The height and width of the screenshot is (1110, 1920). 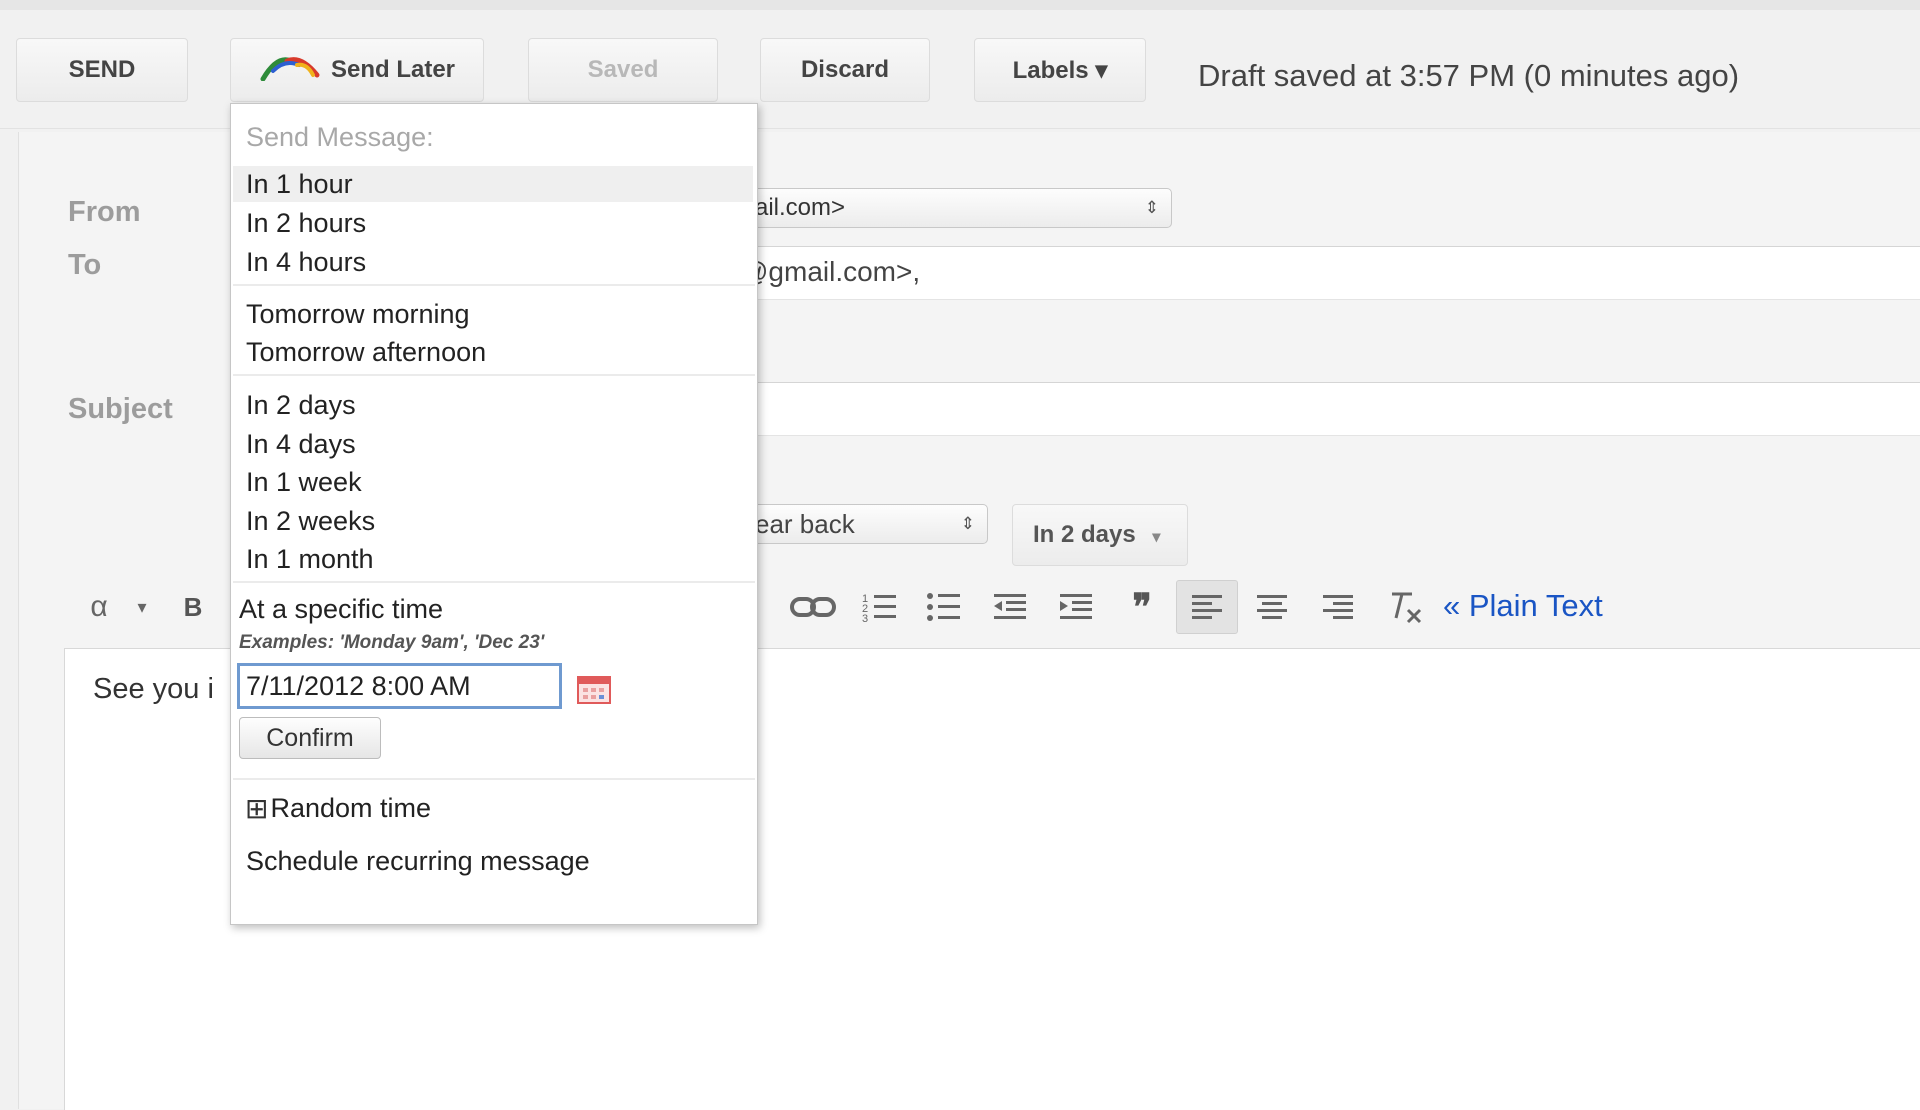 I want to click on subject-label: Subject, so click(x=120, y=409).